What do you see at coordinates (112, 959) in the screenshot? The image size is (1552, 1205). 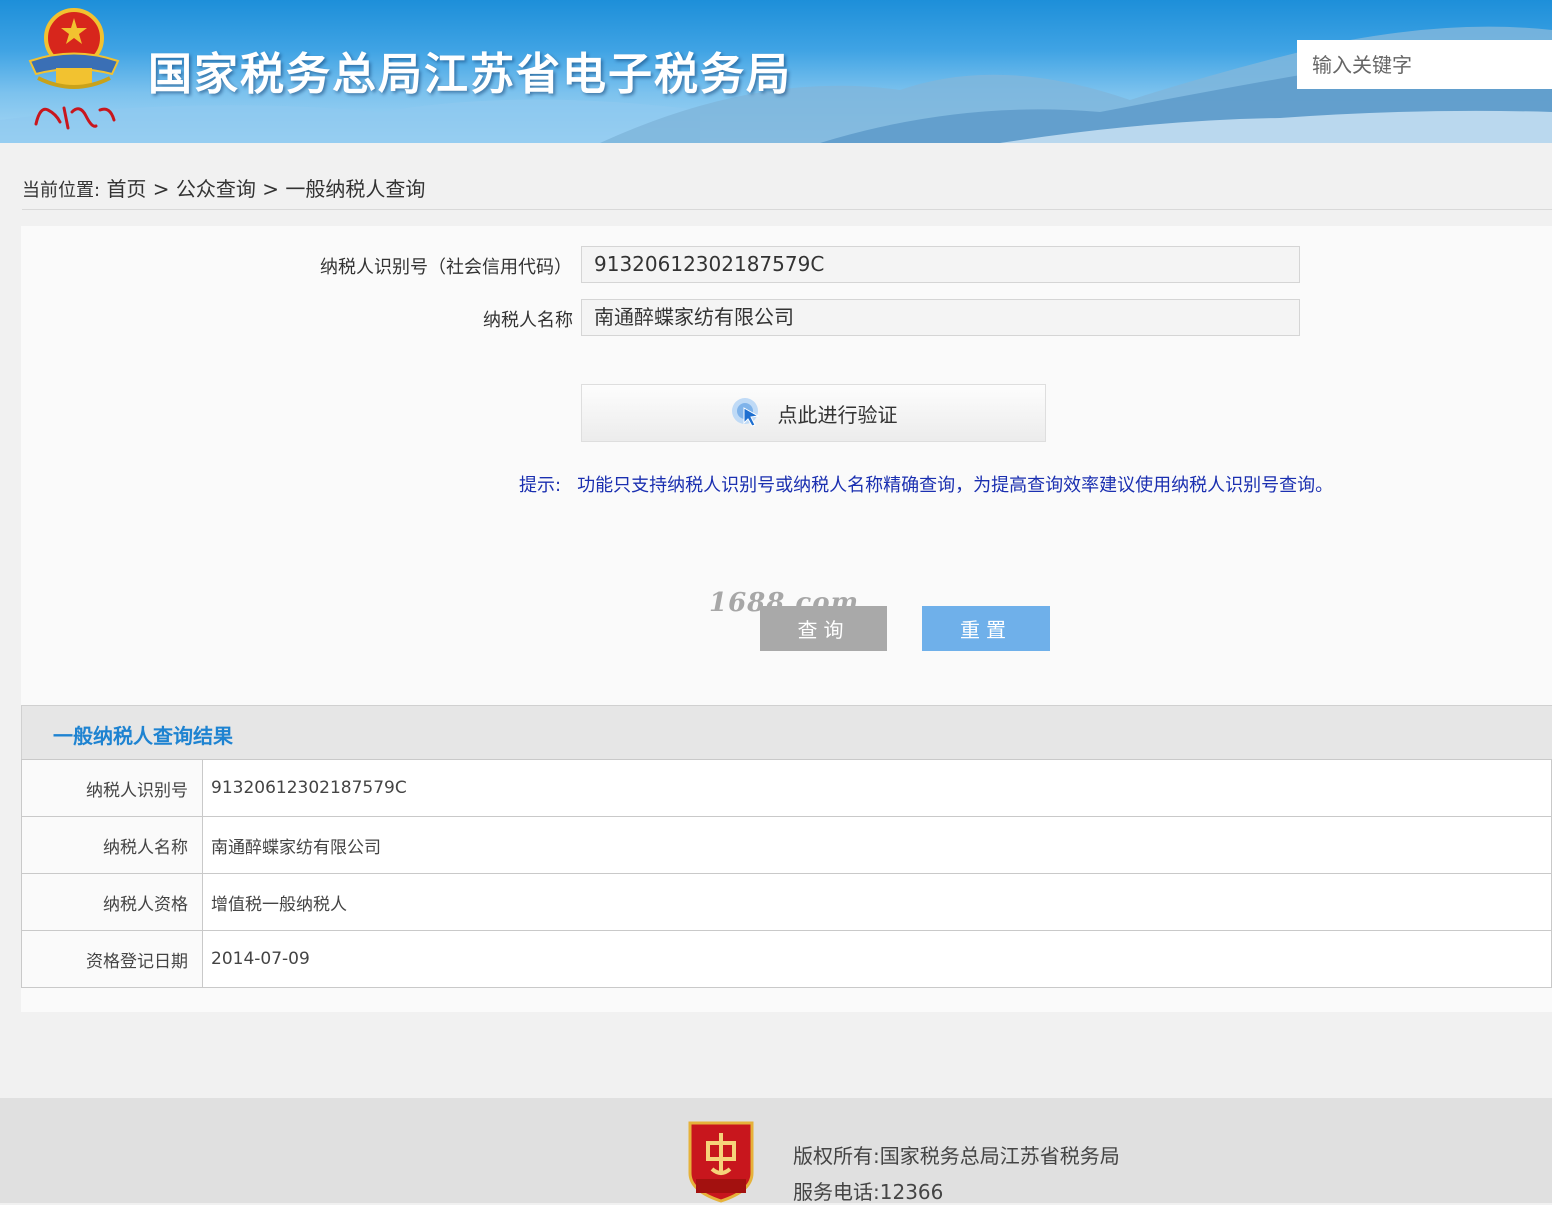 I see `row-key: 资格登记日期` at bounding box center [112, 959].